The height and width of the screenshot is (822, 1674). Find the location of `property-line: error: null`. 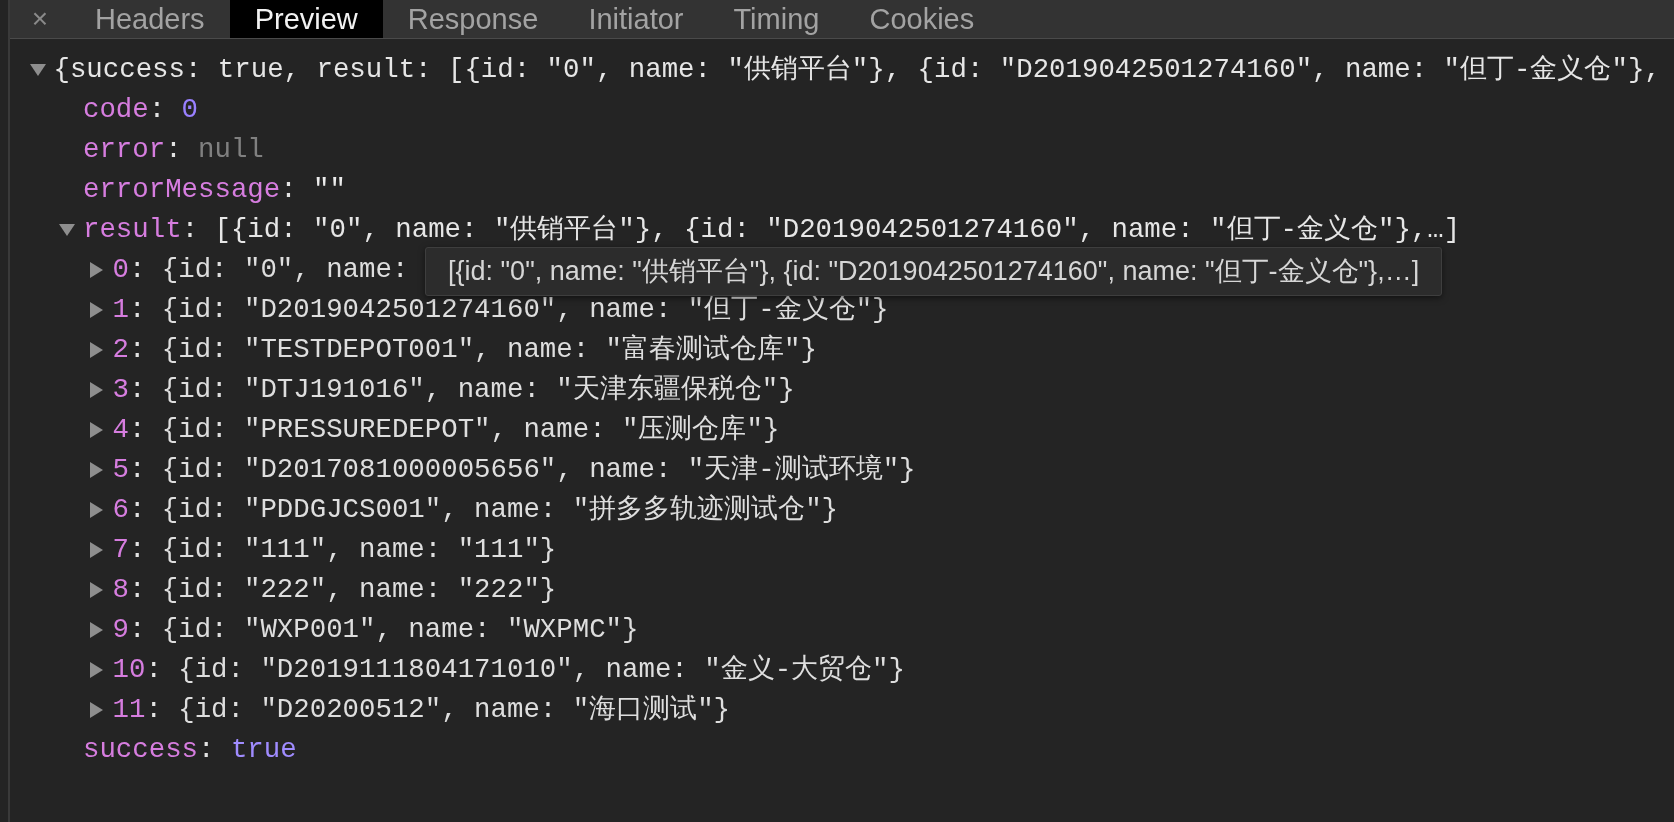

property-line: error: null is located at coordinates (173, 150).